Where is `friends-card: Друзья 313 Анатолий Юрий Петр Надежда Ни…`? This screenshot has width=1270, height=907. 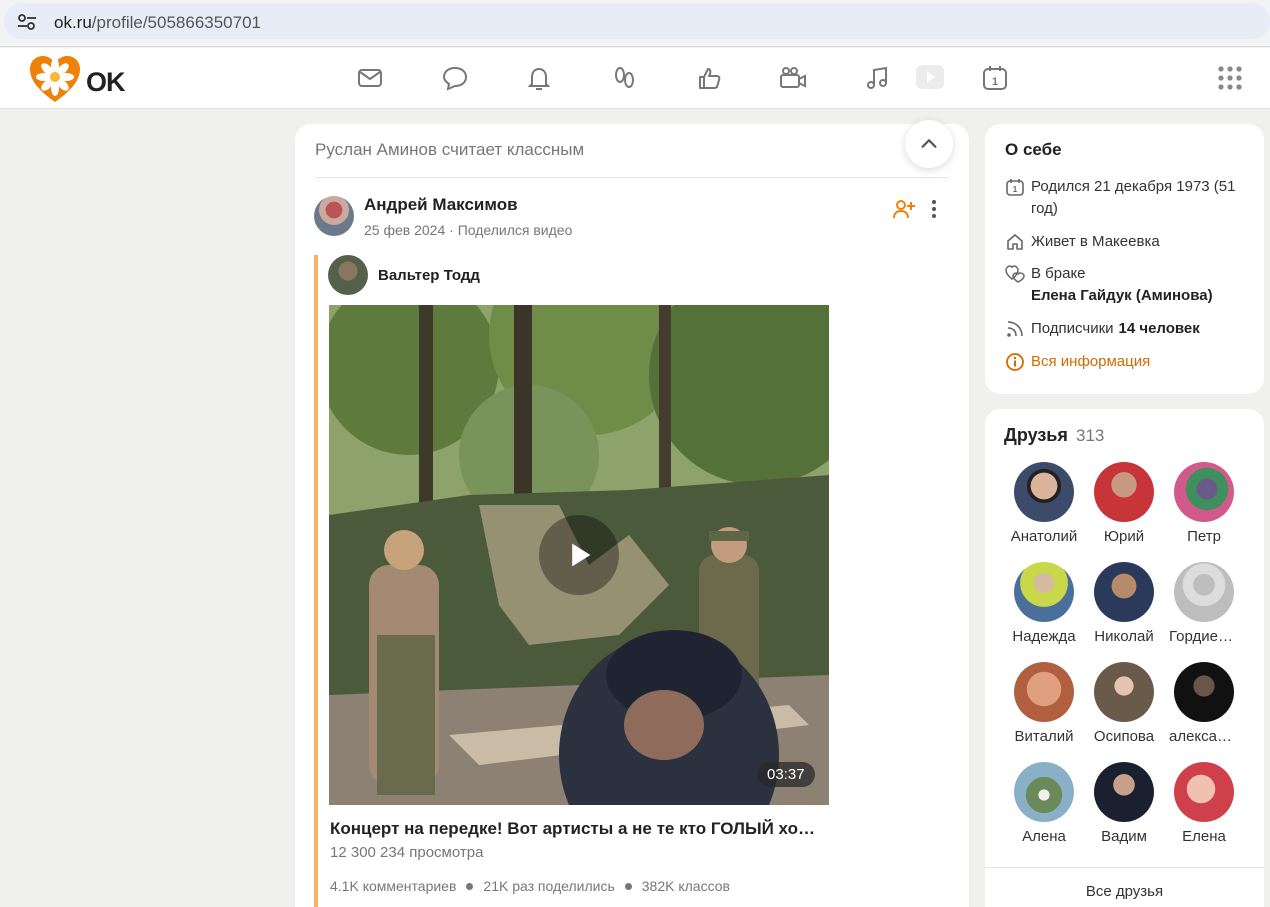
friends-card: Друзья 313 Анатолий Юрий Петр Надежда Ни… is located at coordinates (1124, 658).